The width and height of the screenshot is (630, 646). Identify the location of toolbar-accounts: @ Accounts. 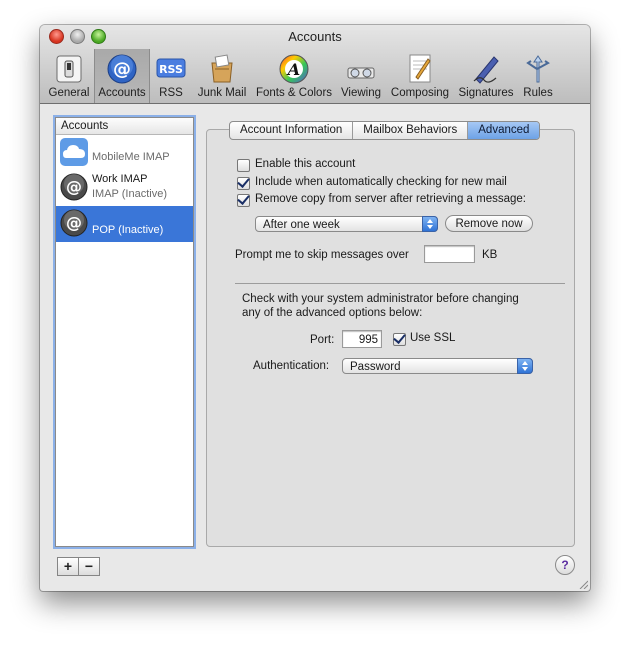
(122, 76).